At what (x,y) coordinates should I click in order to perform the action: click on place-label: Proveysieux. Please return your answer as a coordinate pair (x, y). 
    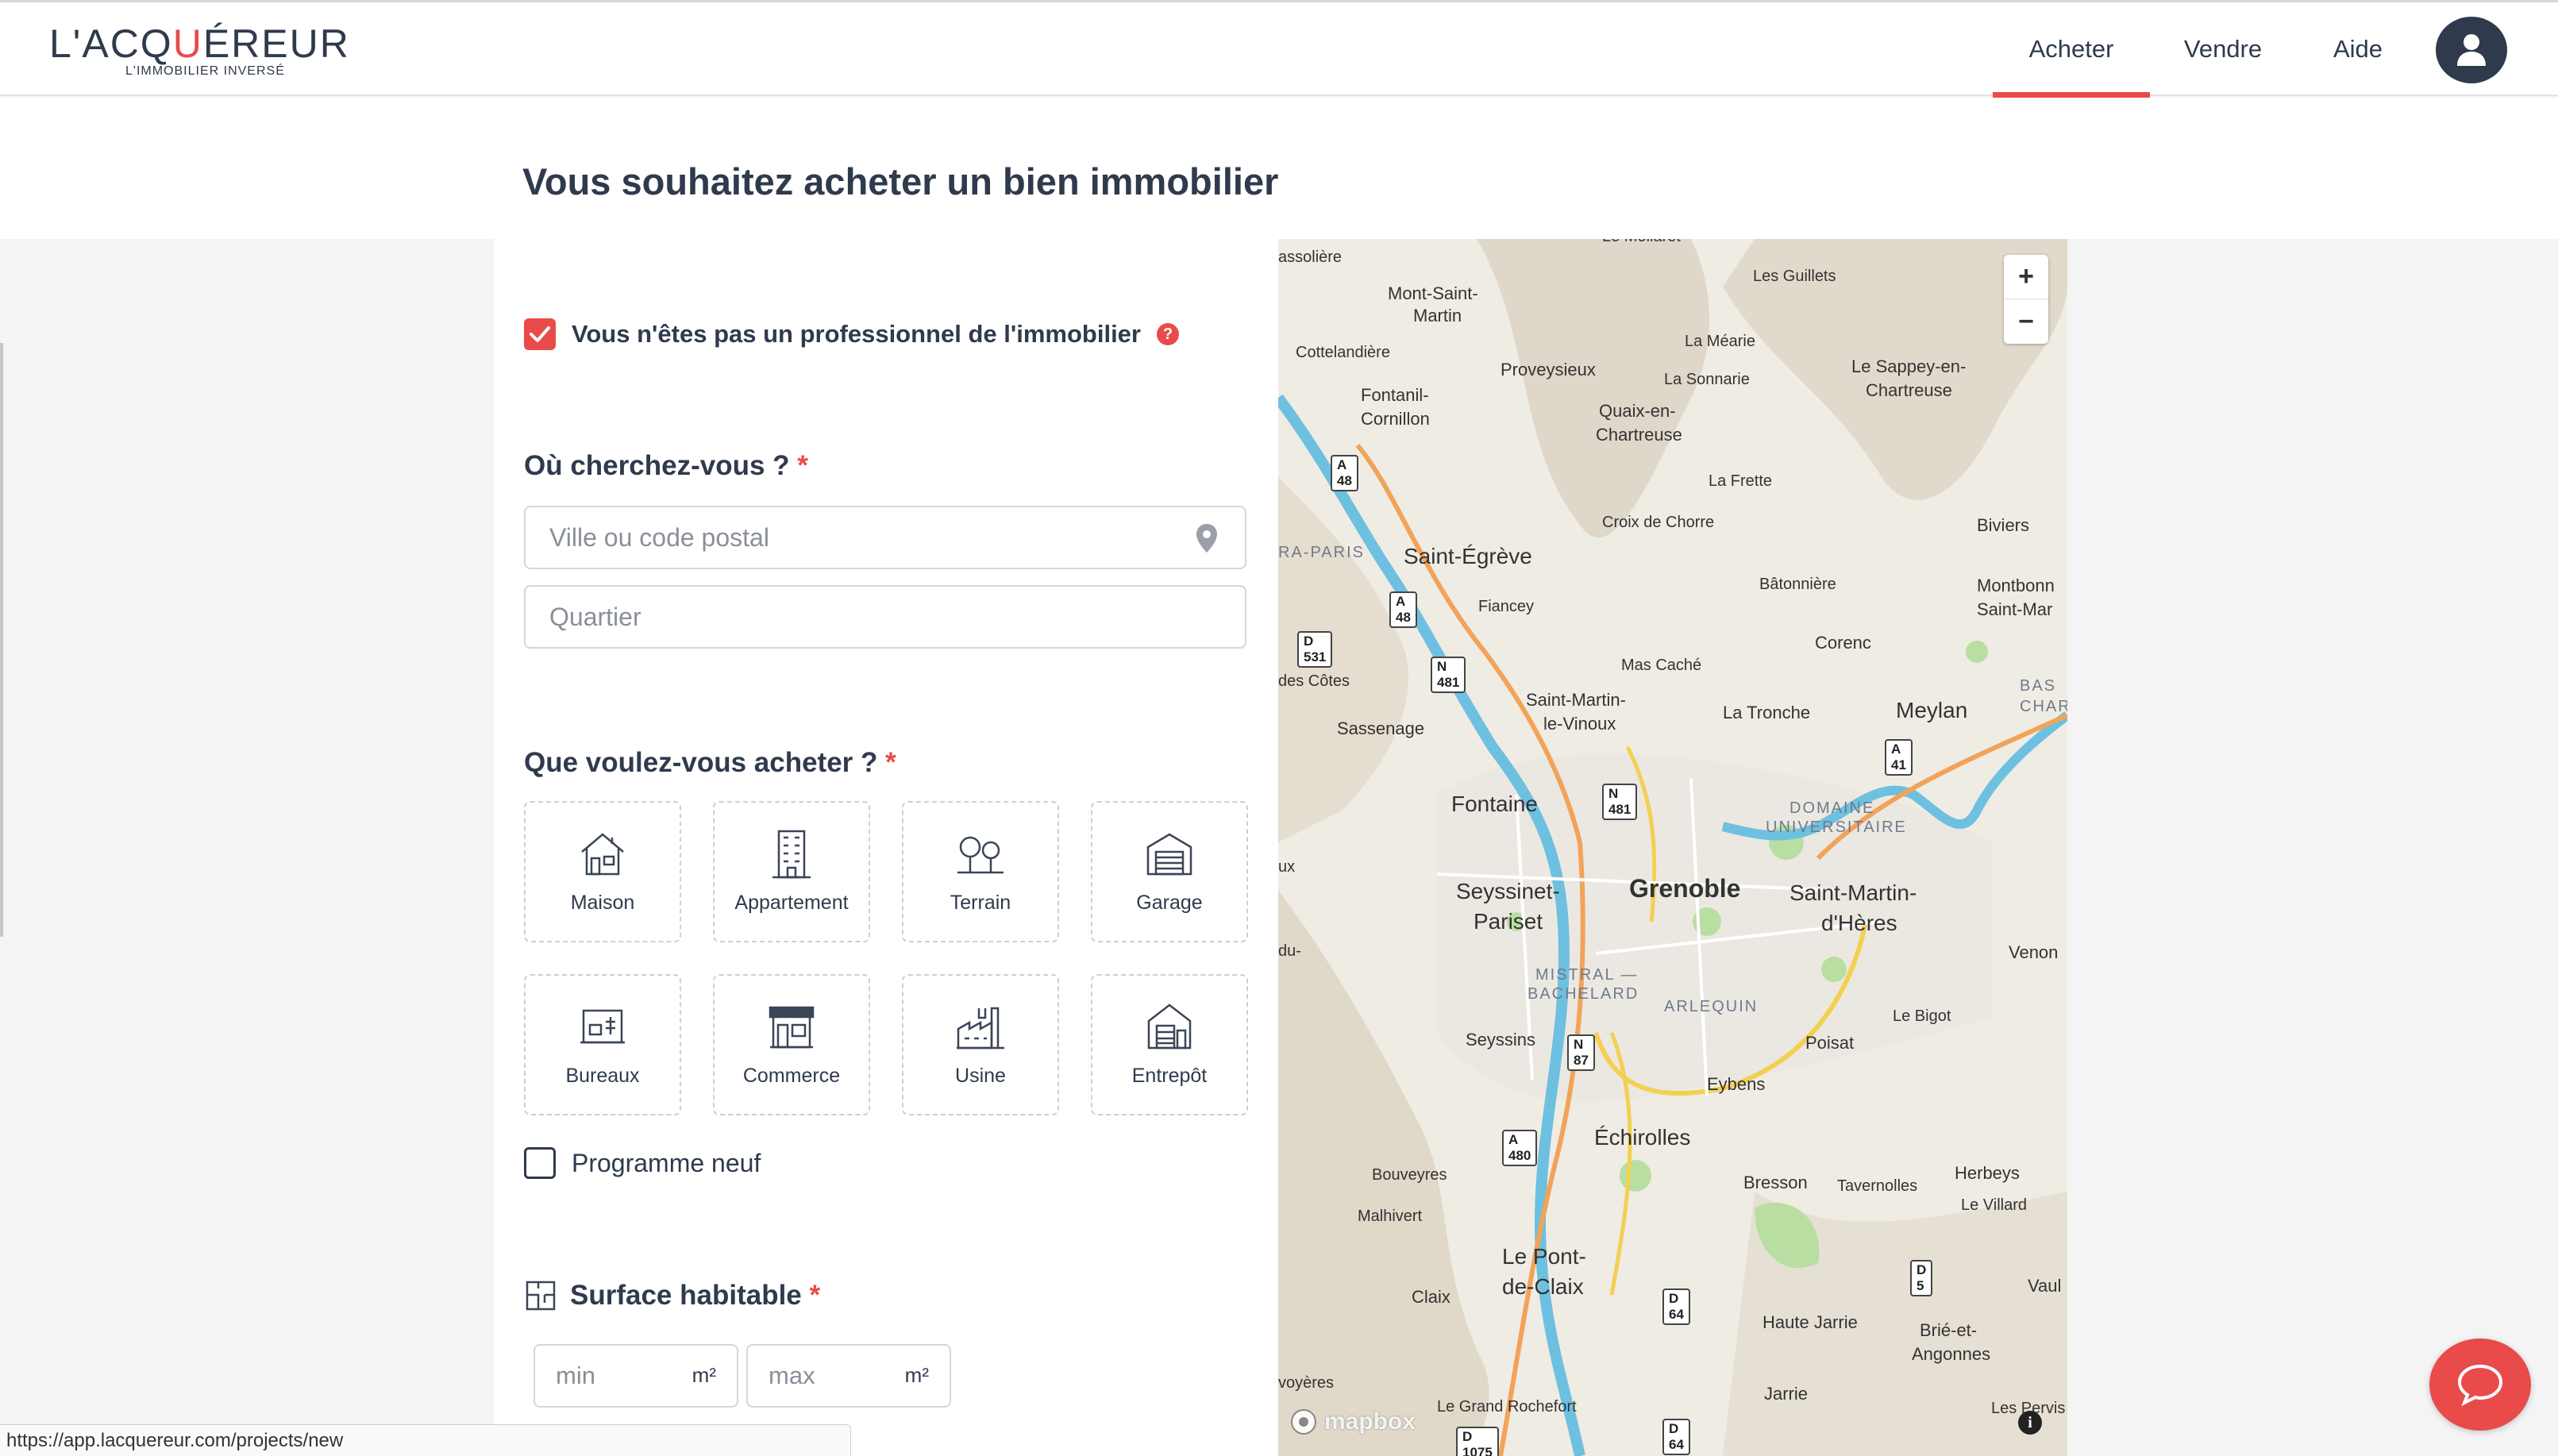
    Looking at the image, I should click on (1548, 369).